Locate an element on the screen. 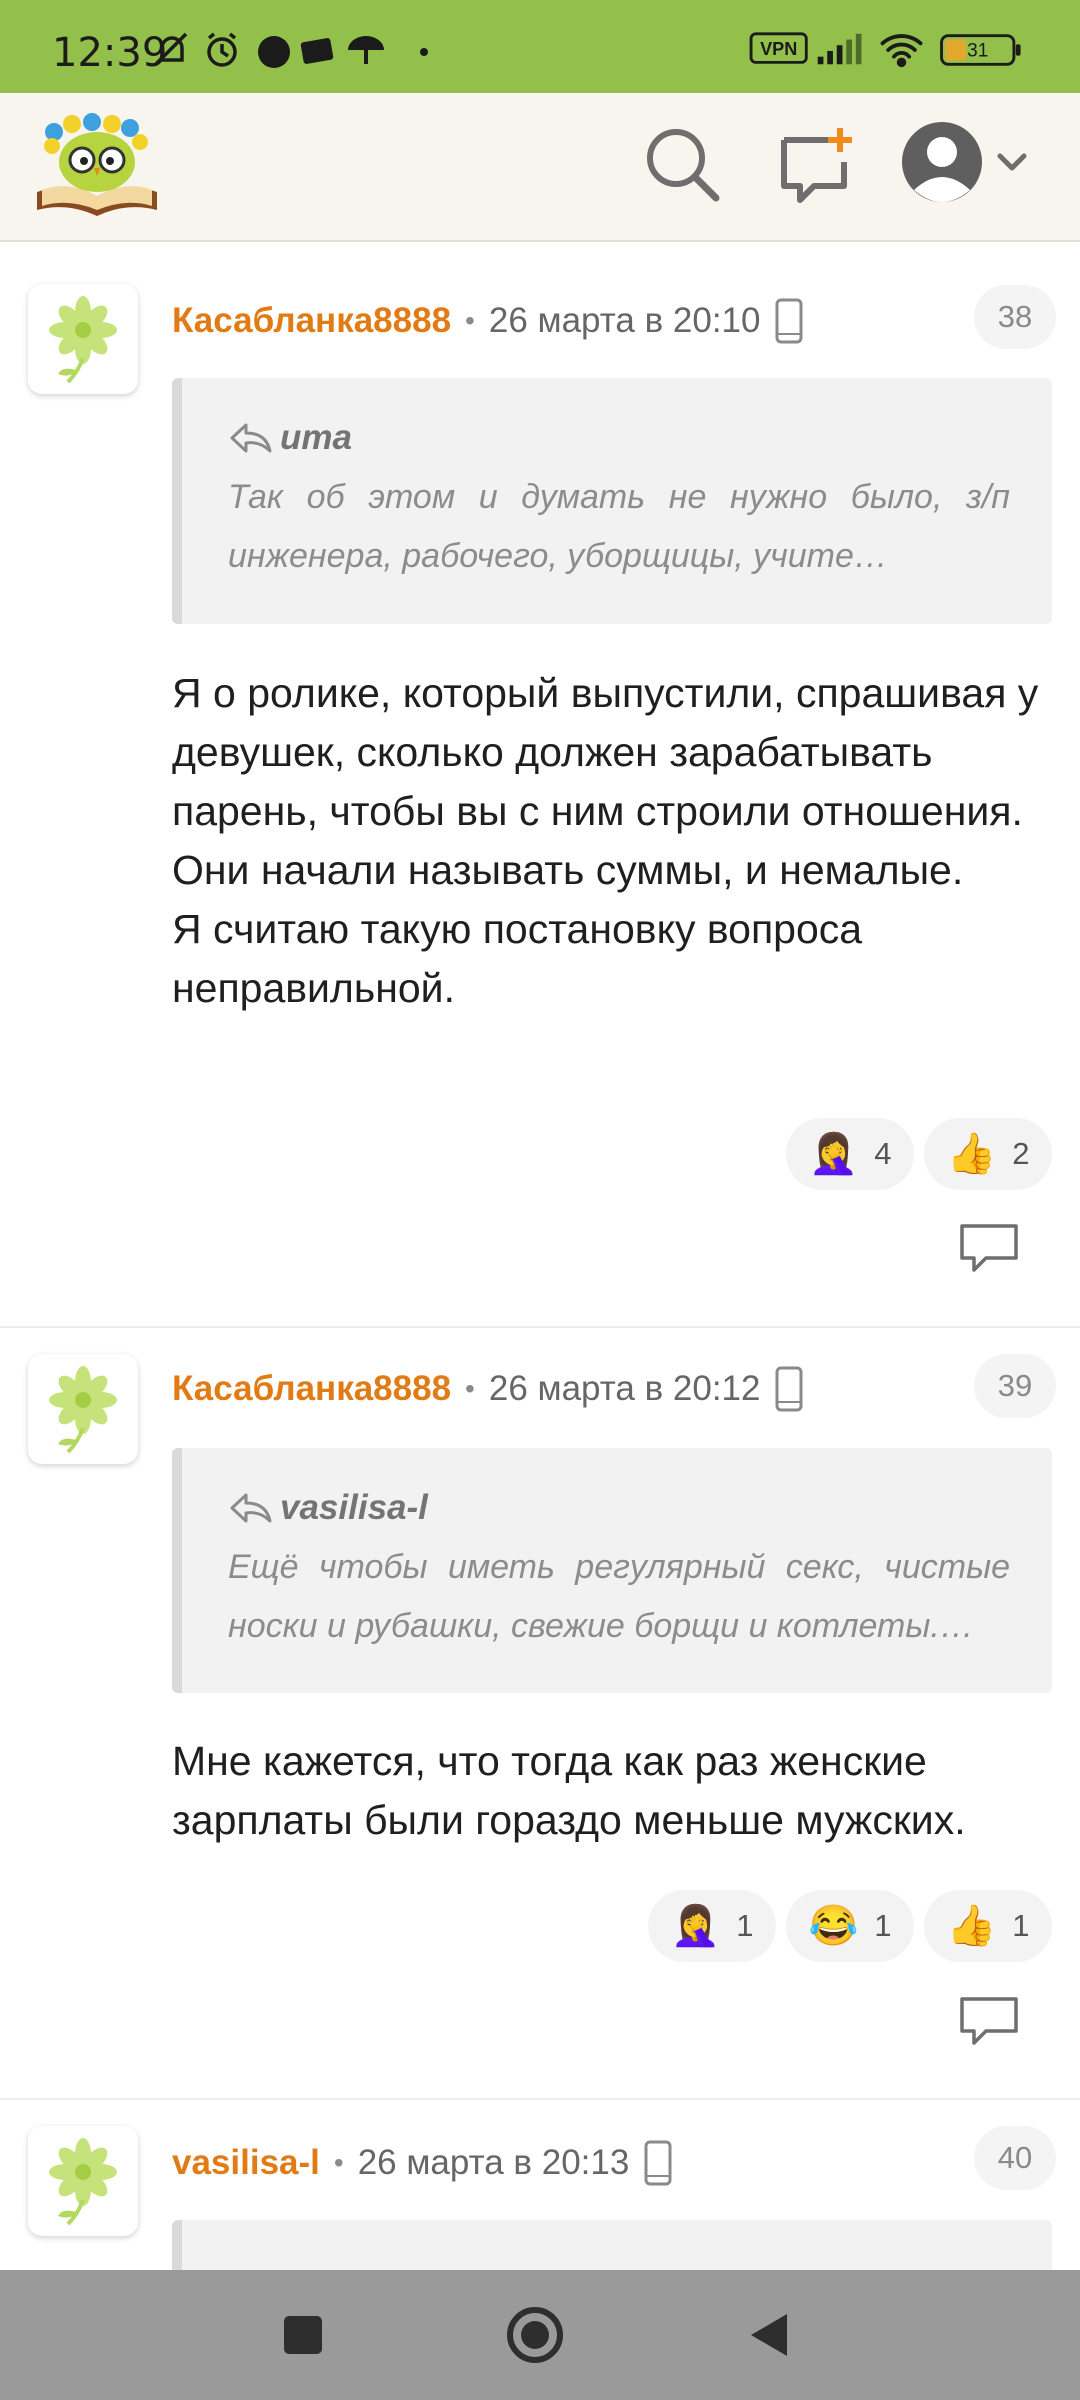 This screenshot has width=1080, height=2400. status-icons-left is located at coordinates (291, 50).